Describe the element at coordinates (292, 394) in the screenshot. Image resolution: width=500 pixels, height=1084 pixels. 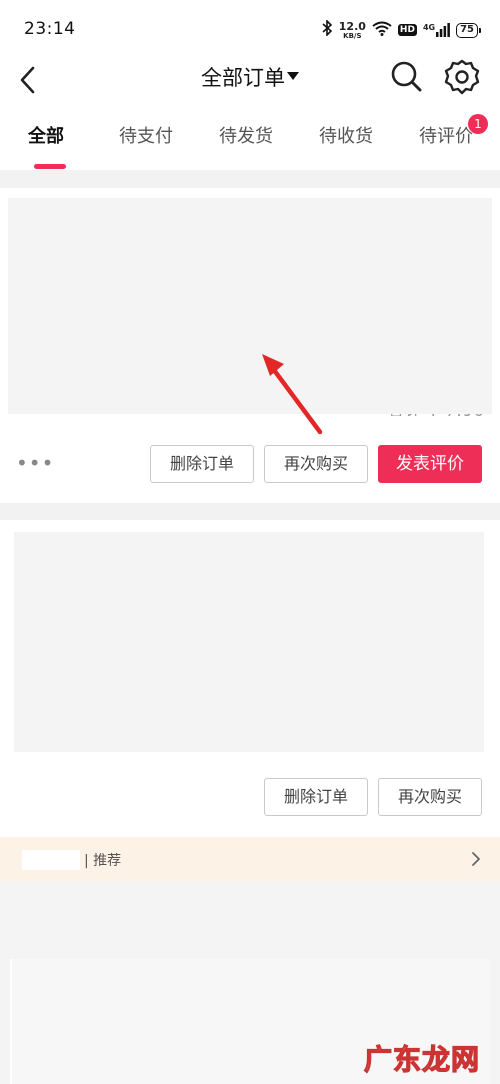
I see `annotation-arrow-icon` at that location.